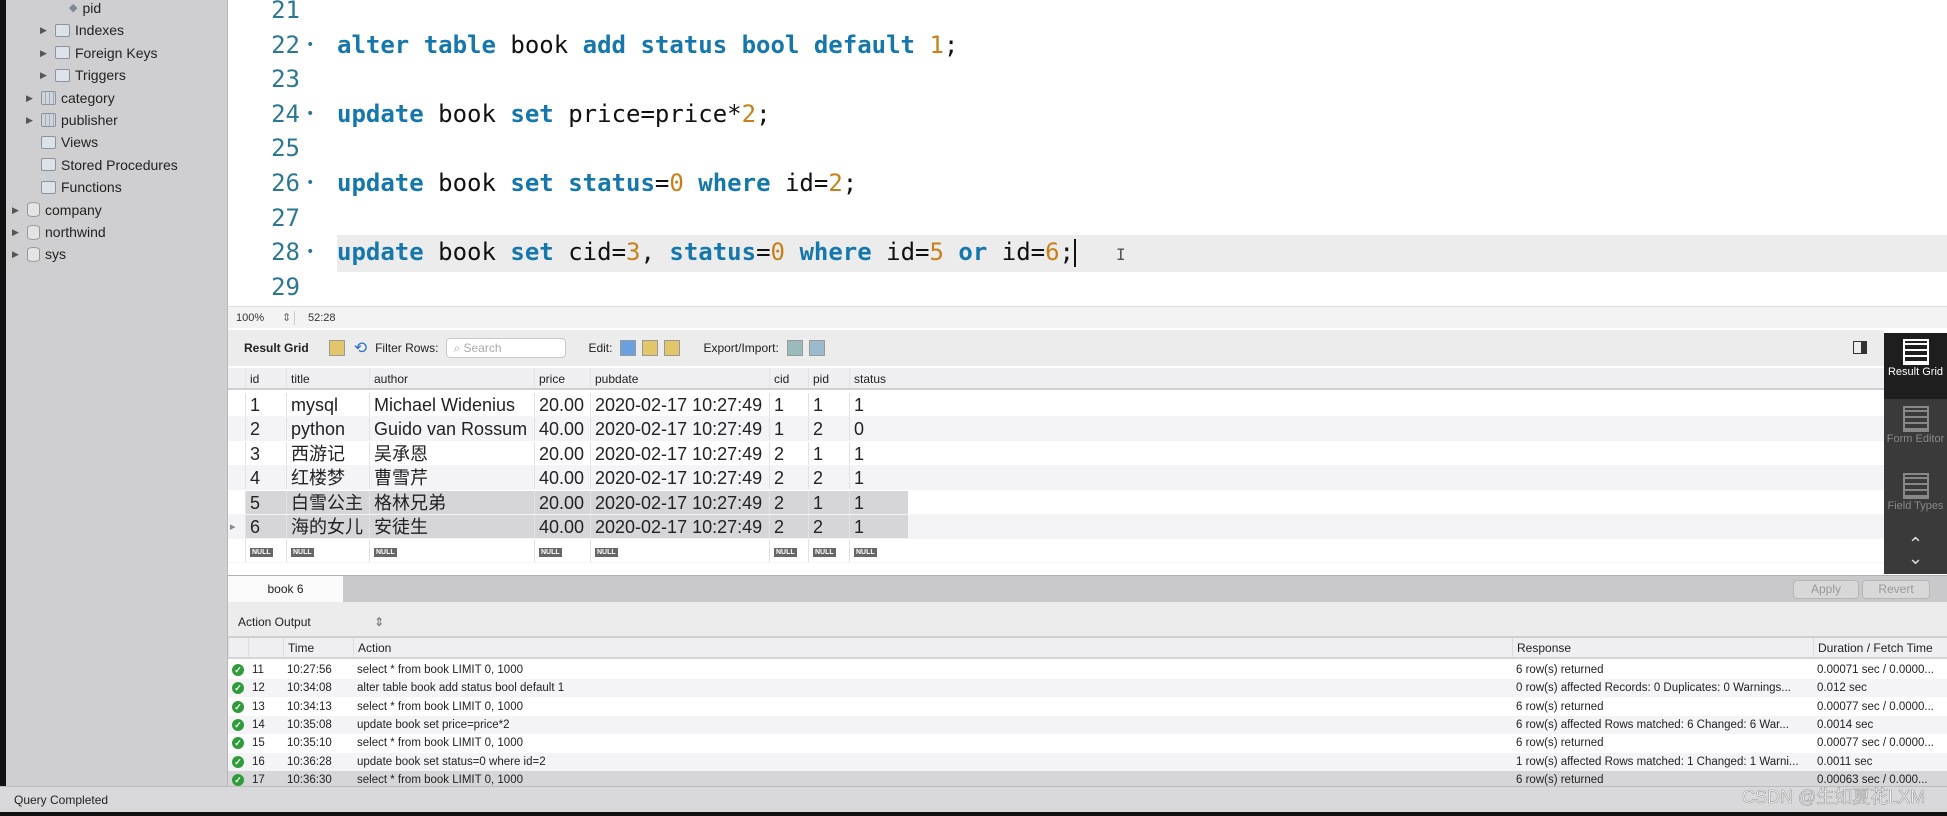 The image size is (1947, 816). Describe the element at coordinates (72, 120) in the screenshot. I see `tree-item-publisher: ▶ publisher` at that location.